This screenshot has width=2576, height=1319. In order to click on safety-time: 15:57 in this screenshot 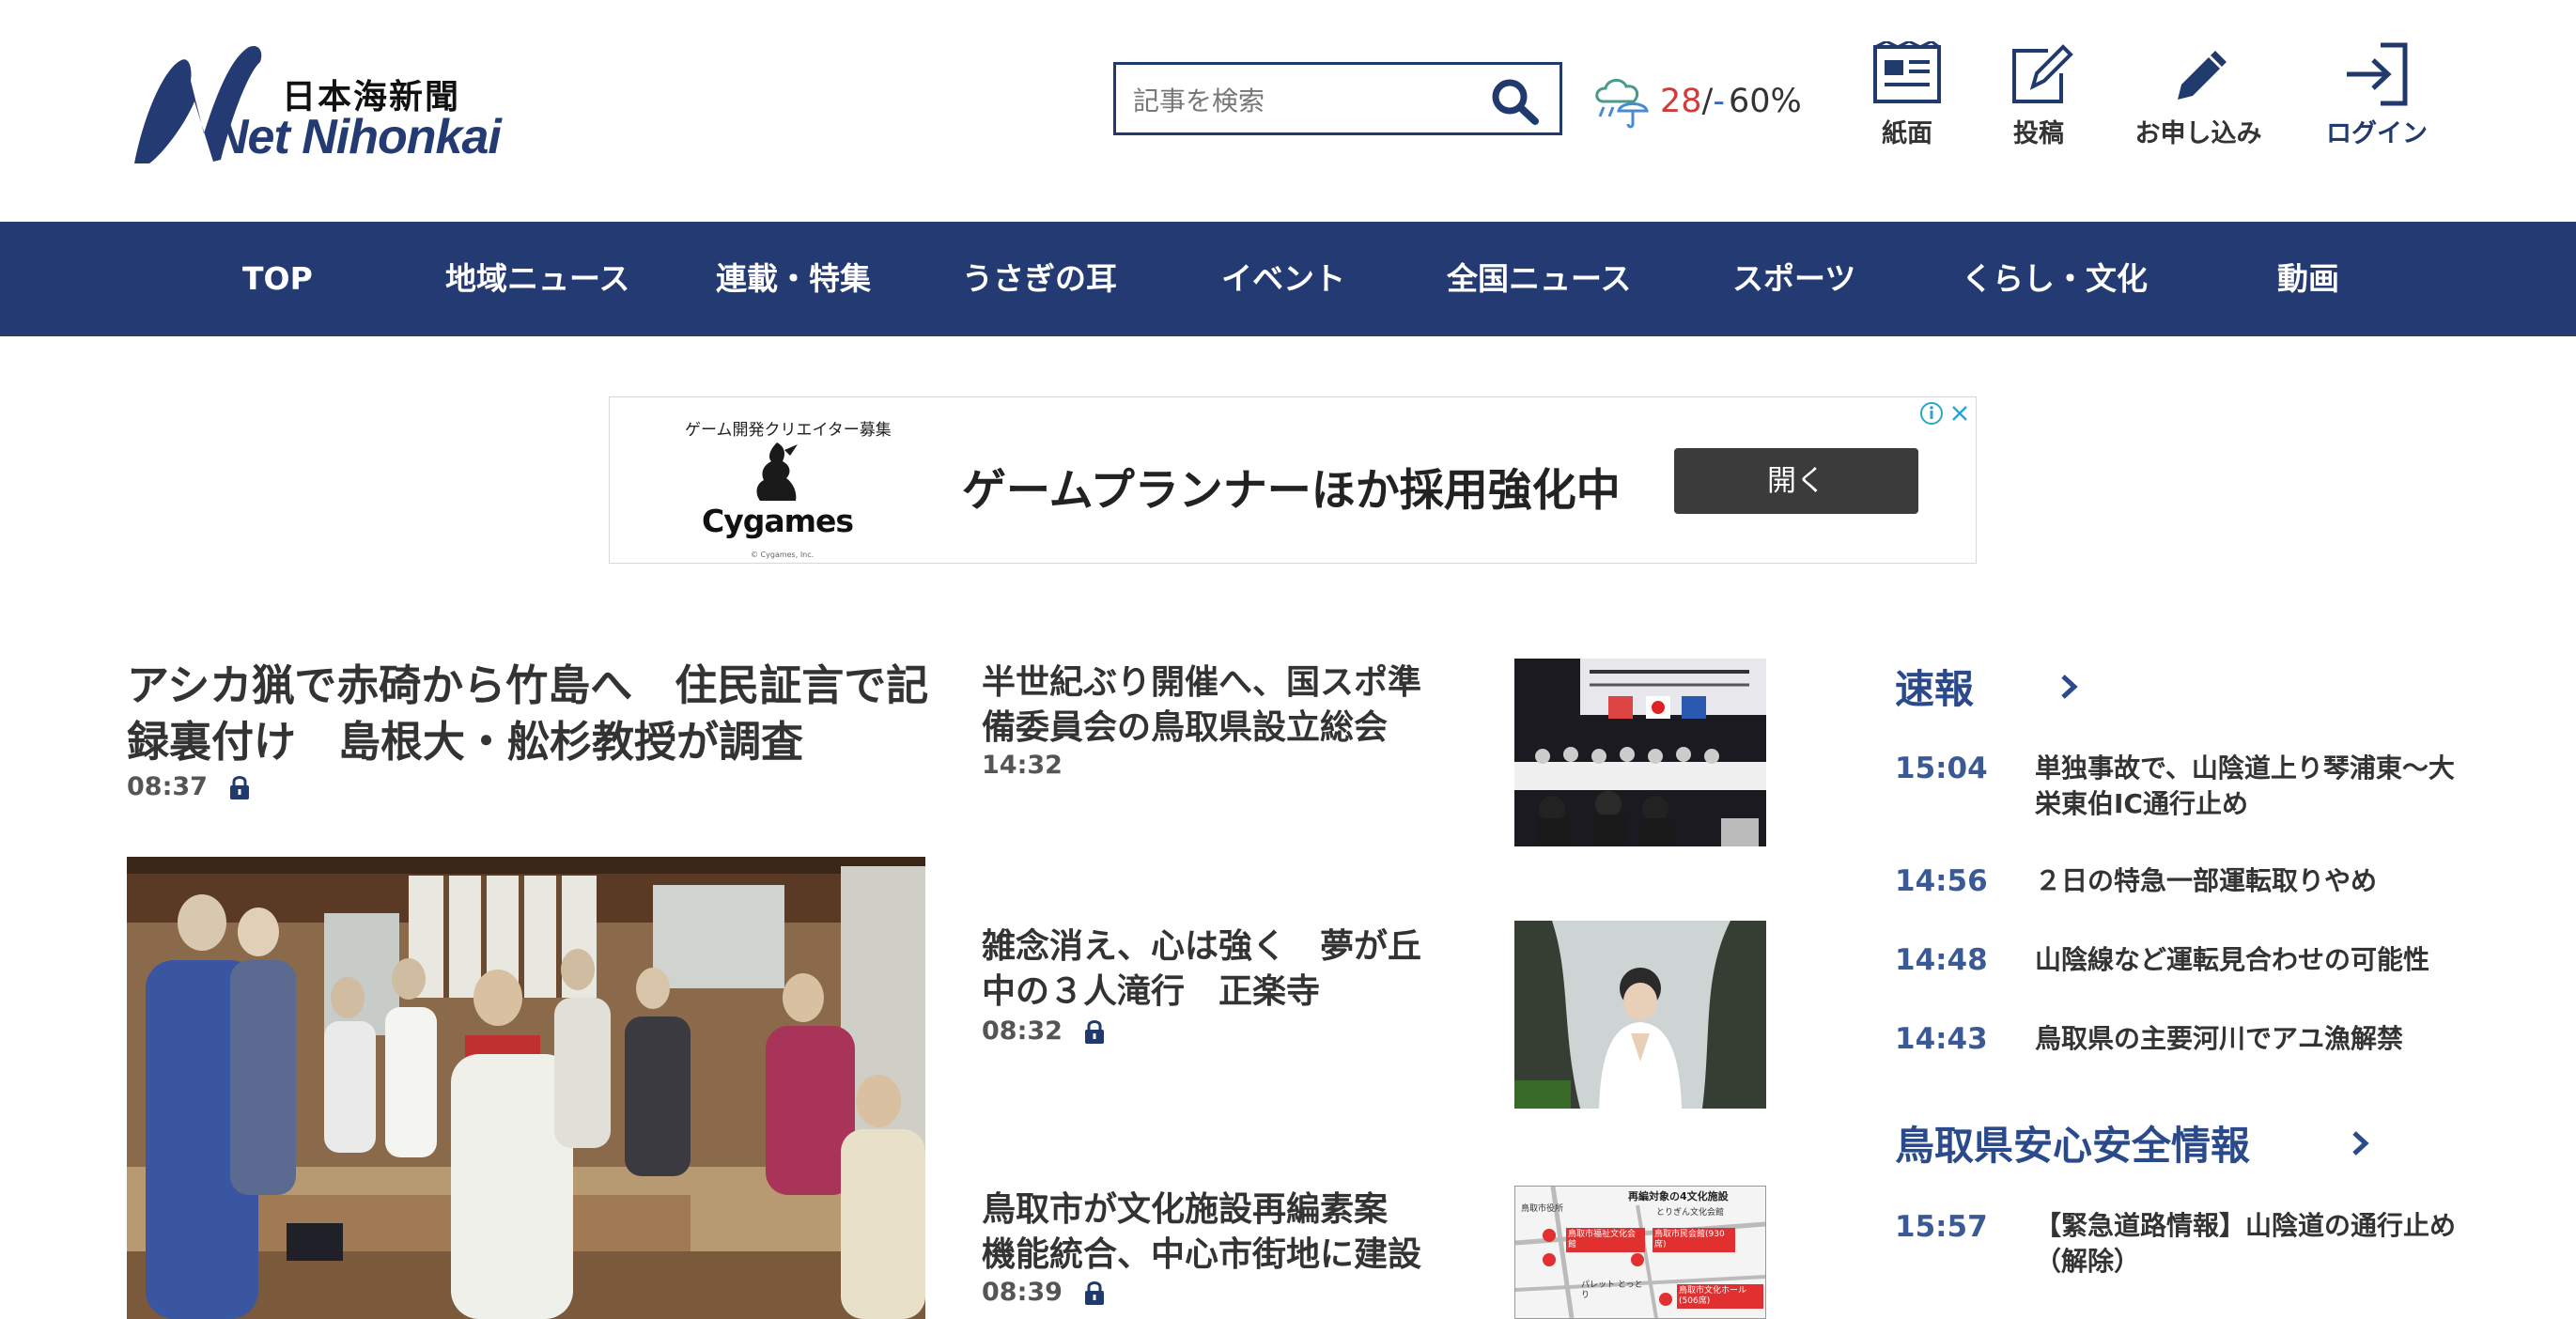, I will do `click(1941, 1227)`.